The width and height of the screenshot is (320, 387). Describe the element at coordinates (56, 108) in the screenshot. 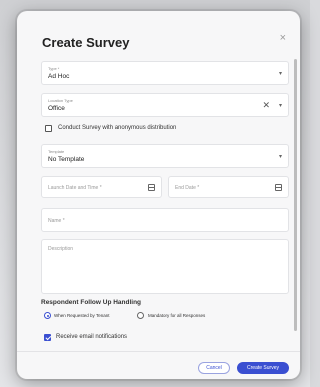

I see `location-type-value: Office` at that location.